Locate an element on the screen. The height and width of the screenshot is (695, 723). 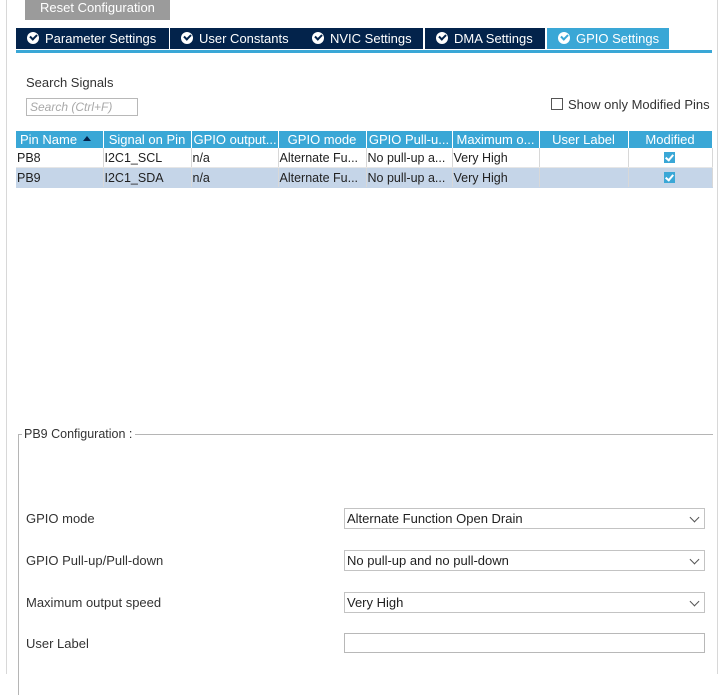
panel-right-border is located at coordinates (717, 337).